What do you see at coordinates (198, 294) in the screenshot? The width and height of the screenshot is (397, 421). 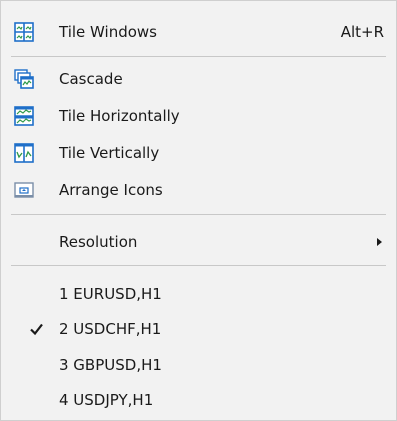 I see `menu-item-chart-1: 1 EURUSD,H1` at bounding box center [198, 294].